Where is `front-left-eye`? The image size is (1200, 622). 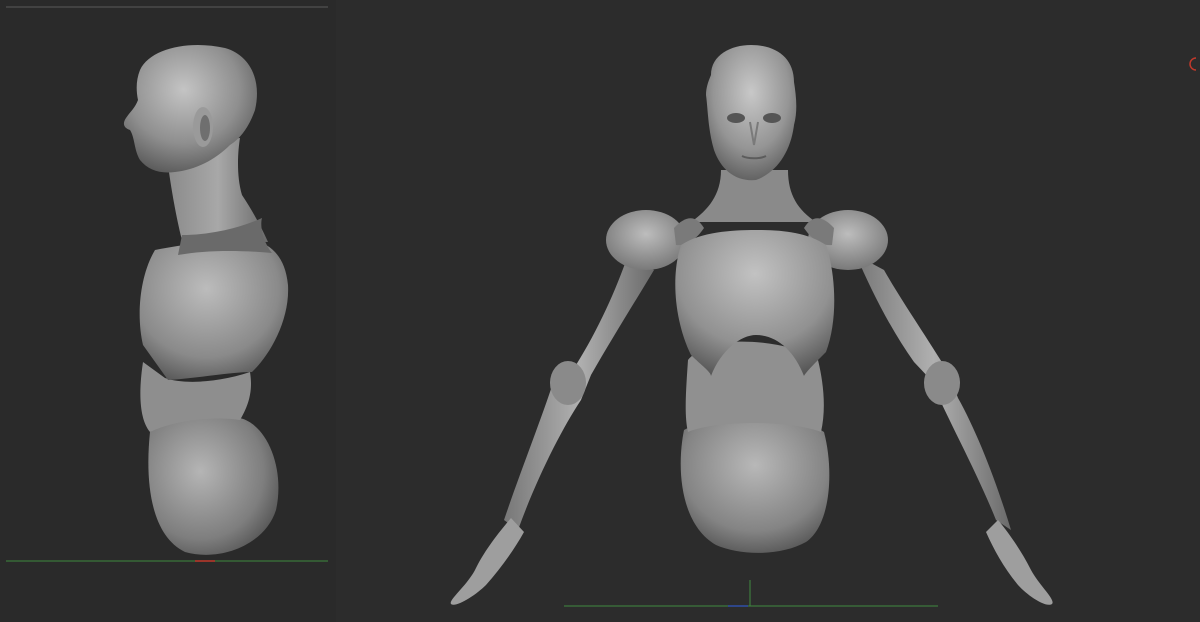
front-left-eye is located at coordinates (736, 118).